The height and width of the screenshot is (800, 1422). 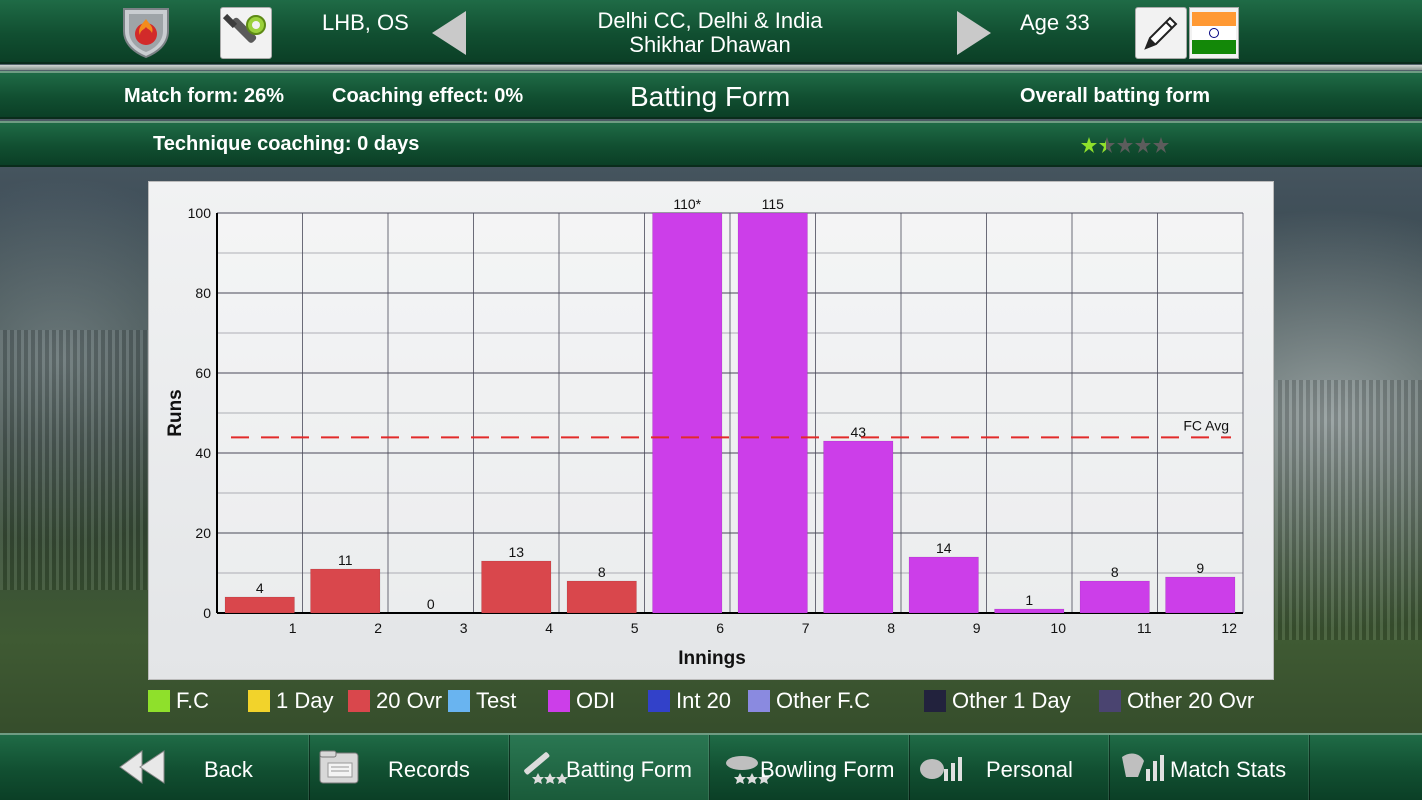 What do you see at coordinates (175, 413) in the screenshot?
I see `y-axis-label: Runs` at bounding box center [175, 413].